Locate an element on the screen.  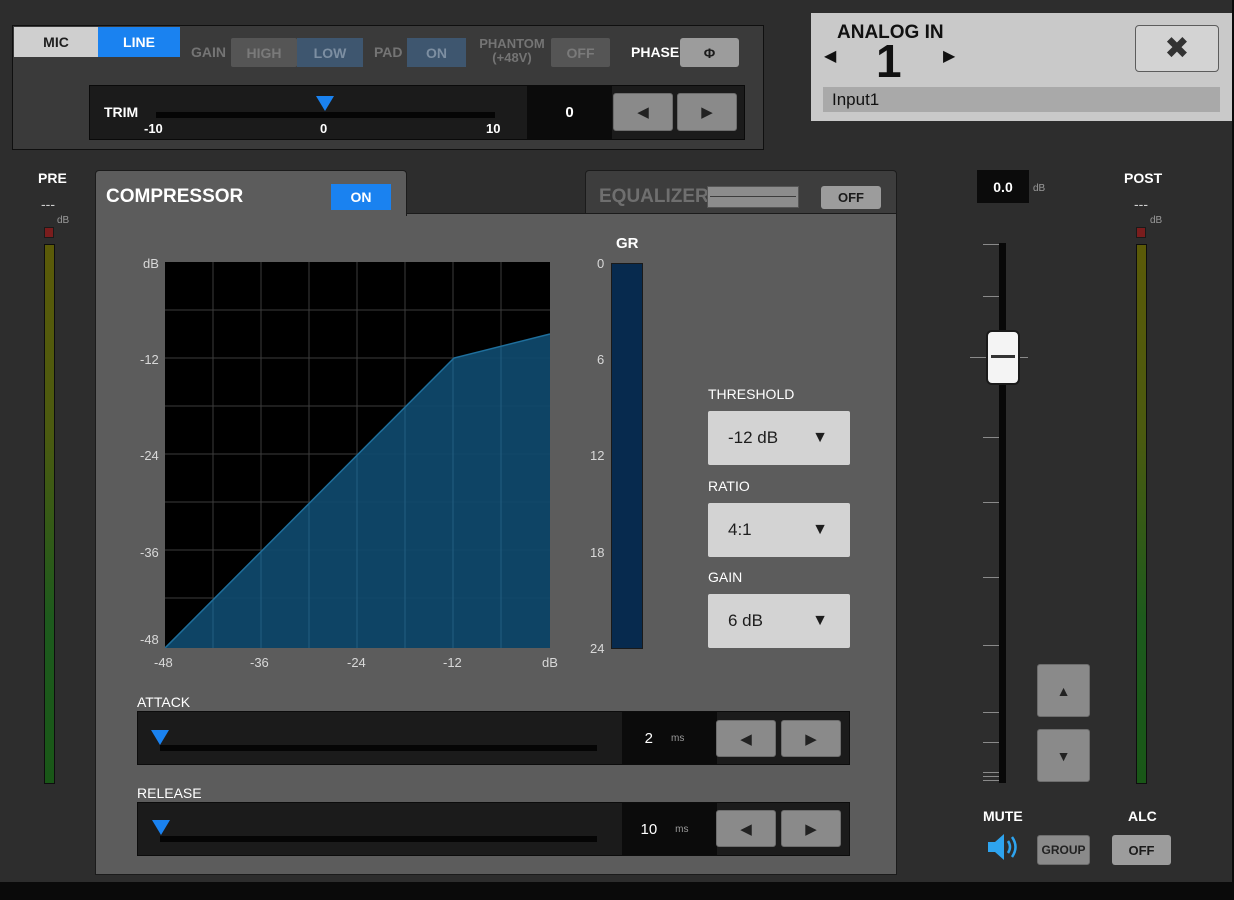
release-slider-handle-icon is located at coordinates (161, 827).